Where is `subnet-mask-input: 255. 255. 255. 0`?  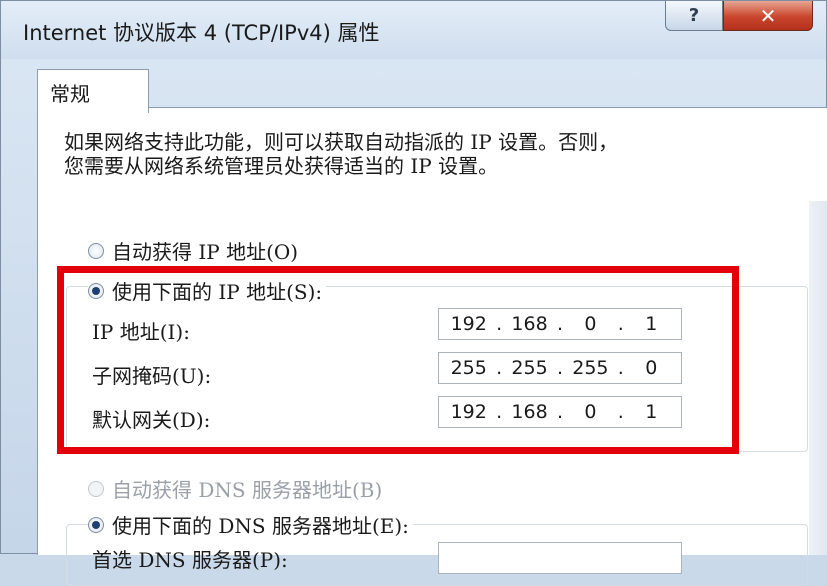
subnet-mask-input: 255. 255. 255. 0 is located at coordinates (560, 368).